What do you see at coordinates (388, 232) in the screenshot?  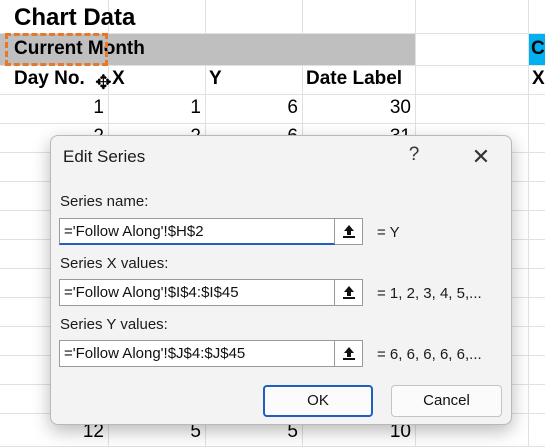 I see `series-name-preview: = Y` at bounding box center [388, 232].